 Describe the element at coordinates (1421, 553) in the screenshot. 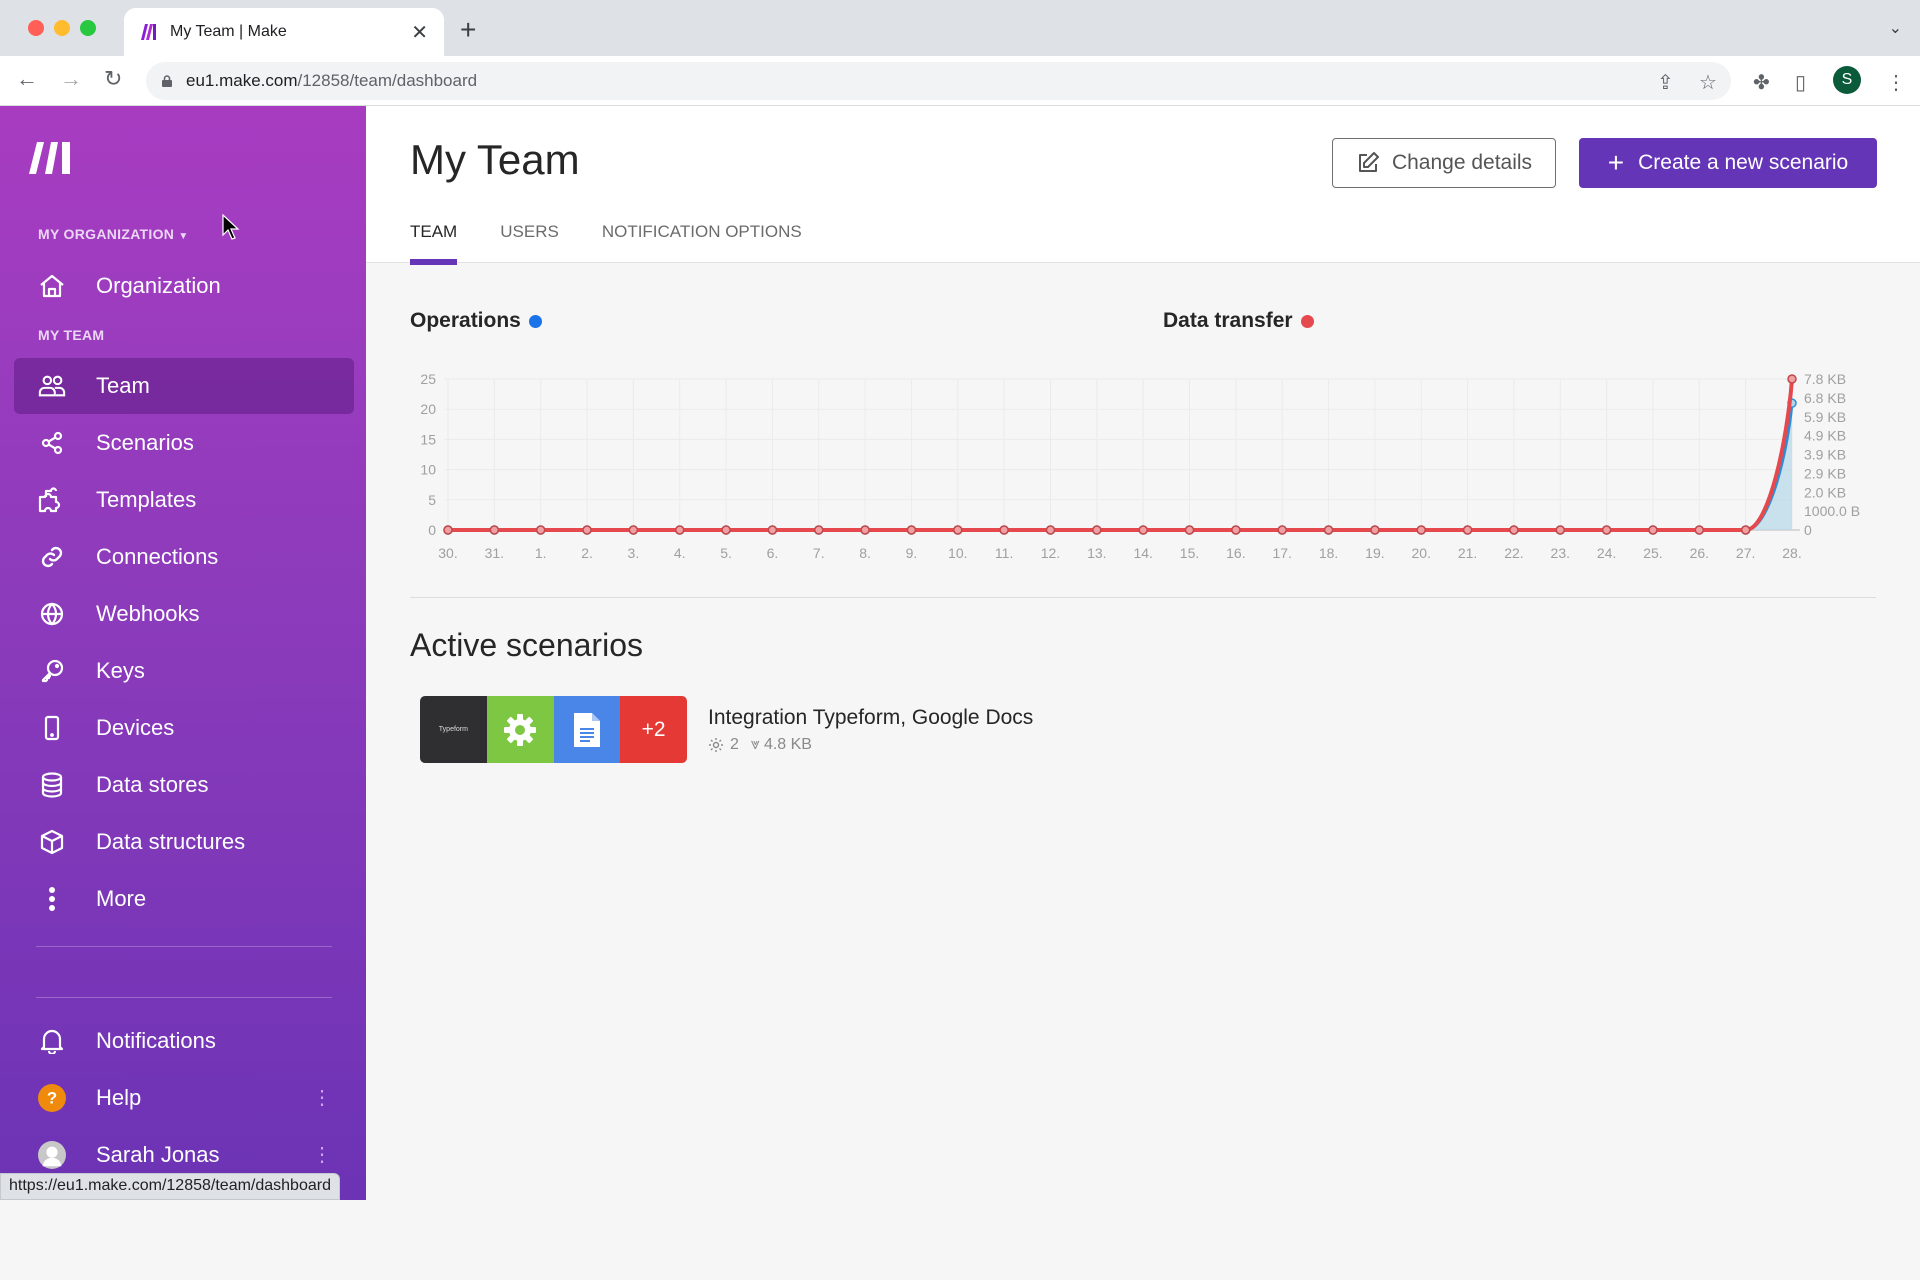

I see `x-tick-label: 20.` at that location.